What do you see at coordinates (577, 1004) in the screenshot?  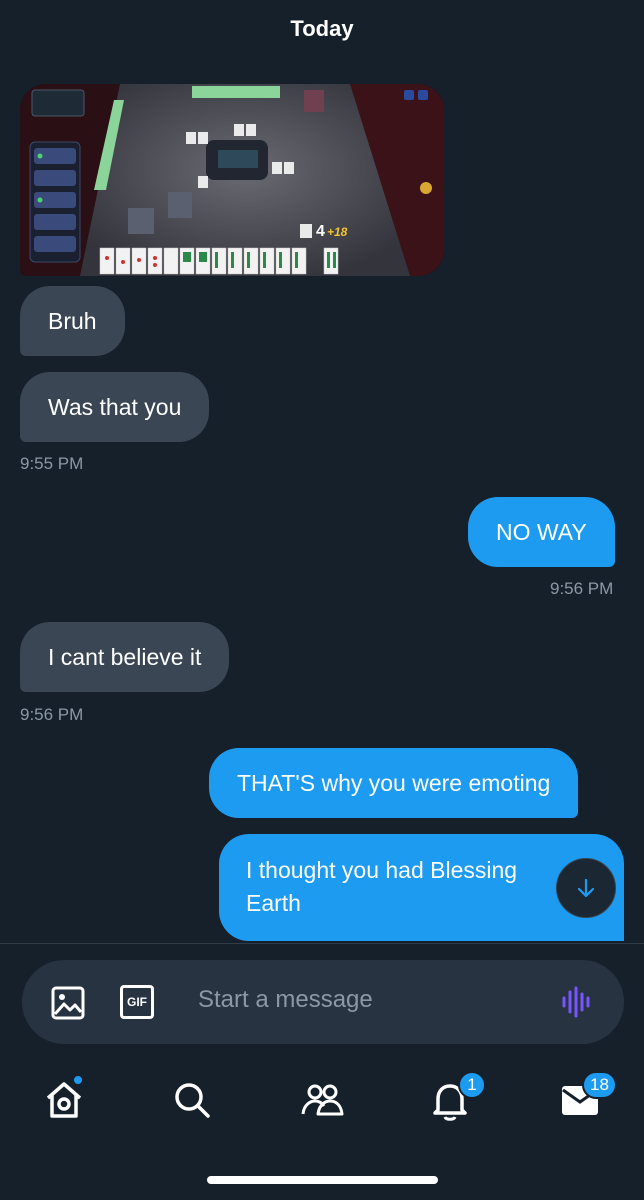 I see `voice-wave-icon` at bounding box center [577, 1004].